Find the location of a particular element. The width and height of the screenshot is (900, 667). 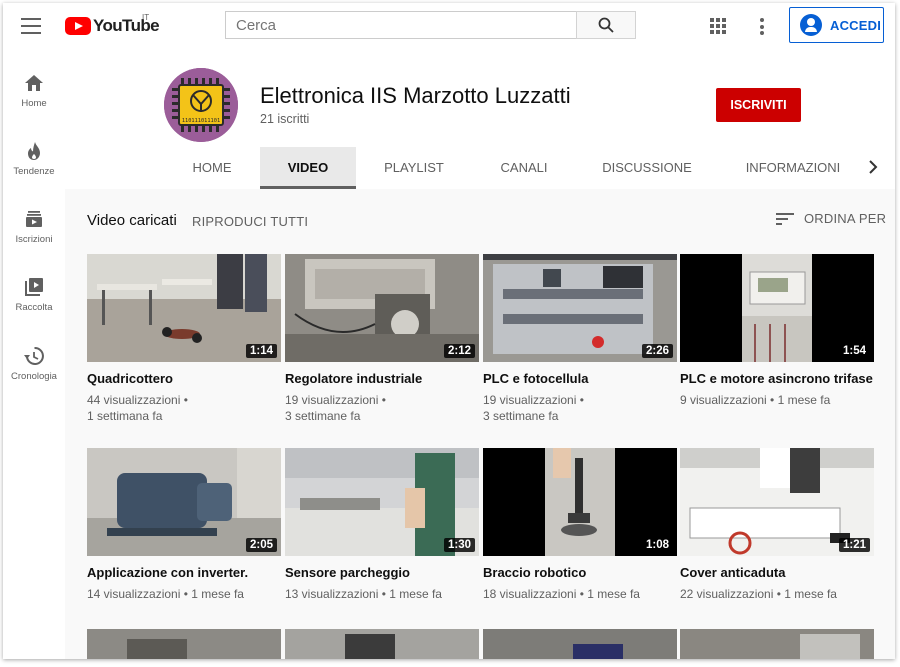

video-title: Regolatore industriale is located at coordinates (382, 378).